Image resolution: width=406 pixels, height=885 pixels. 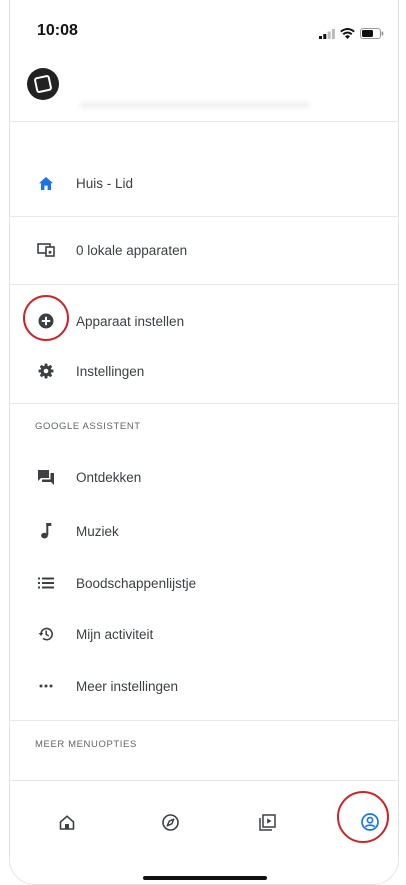 What do you see at coordinates (327, 35) in the screenshot?
I see `signal-icon` at bounding box center [327, 35].